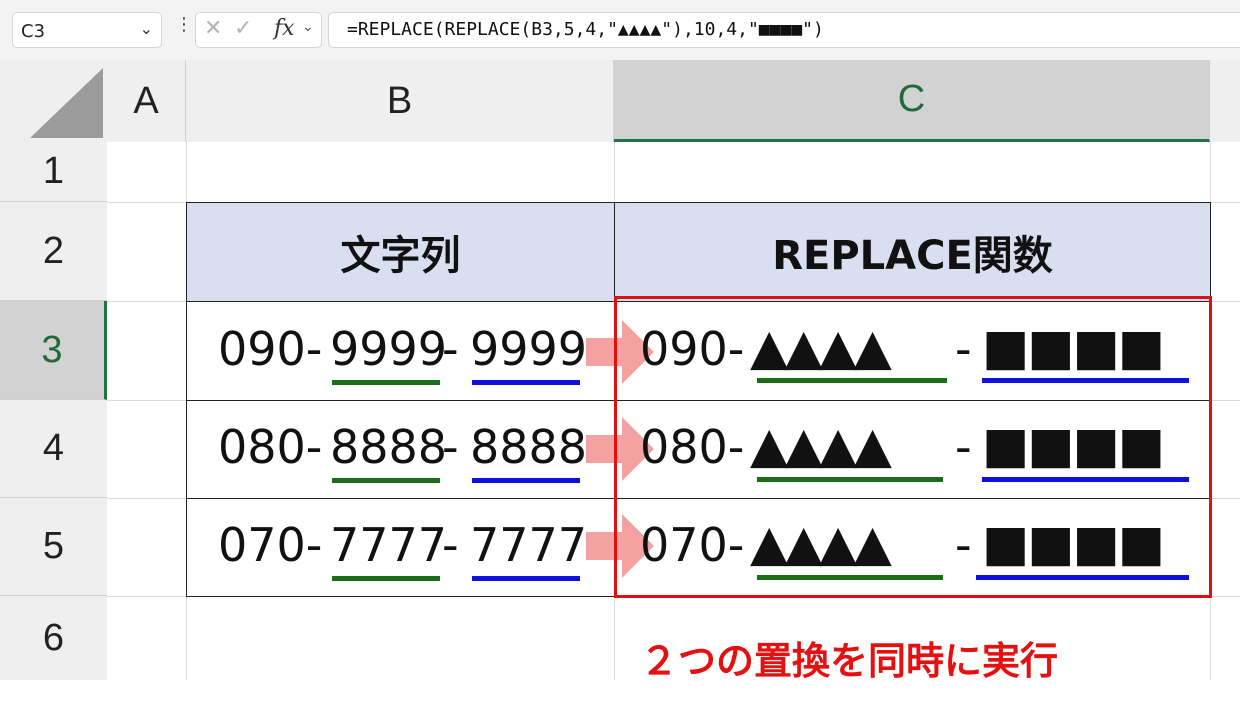 The image size is (1240, 707). What do you see at coordinates (33, 31) in the screenshot?
I see `name-box-value: C3` at bounding box center [33, 31].